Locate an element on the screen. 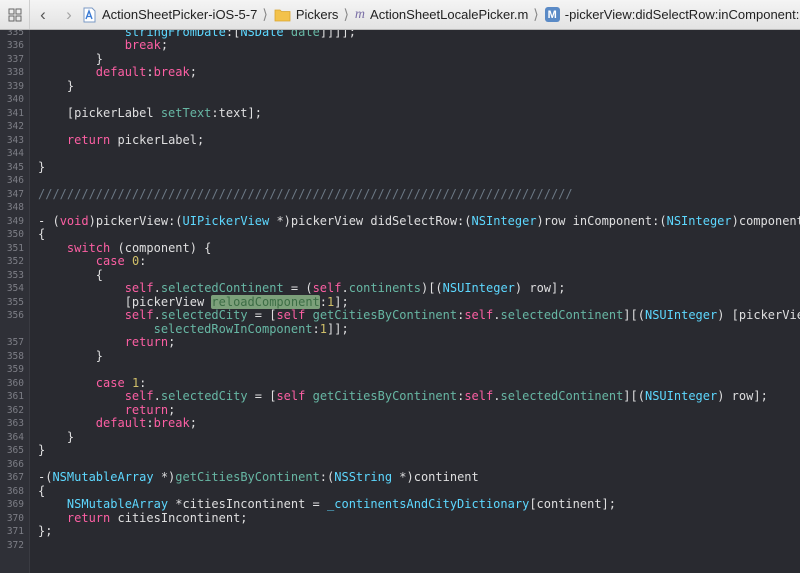 Image resolution: width=800 pixels, height=573 pixels. breadcrumb-file: m ActionSheetLocalePicker.m is located at coordinates (441, 14).